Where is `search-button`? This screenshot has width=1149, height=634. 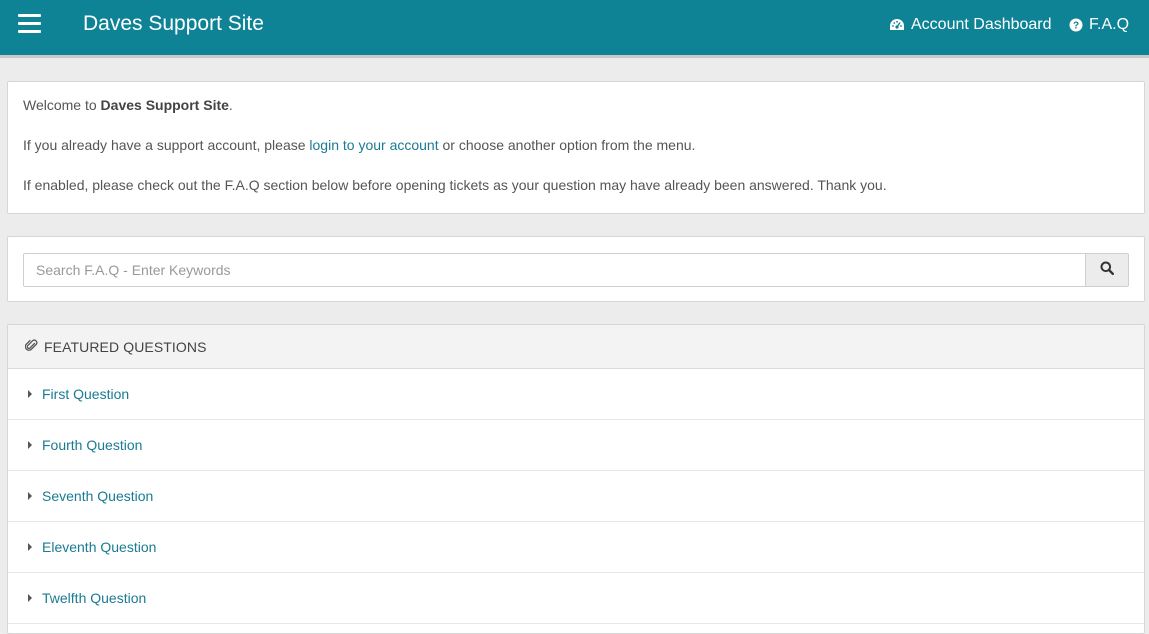
search-button is located at coordinates (1107, 270).